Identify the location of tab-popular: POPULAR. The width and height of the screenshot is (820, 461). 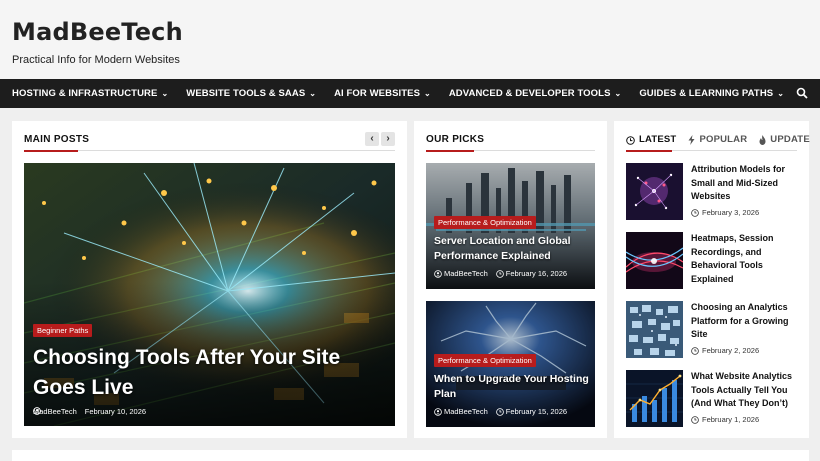
(717, 140).